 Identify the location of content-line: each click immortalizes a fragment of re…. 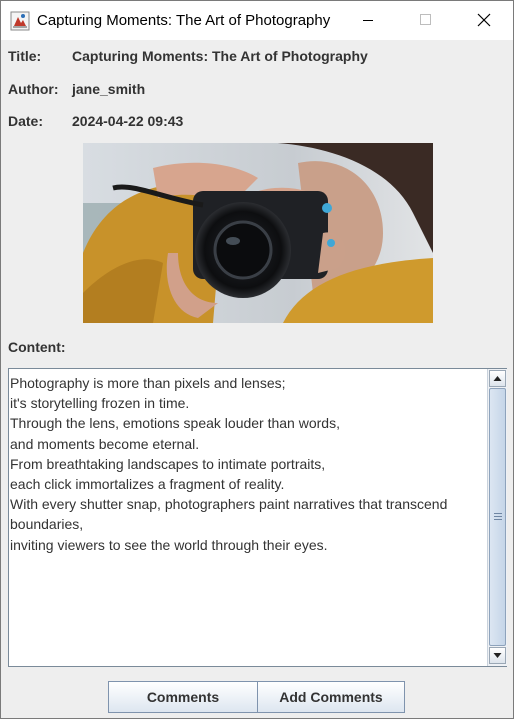
(147, 484).